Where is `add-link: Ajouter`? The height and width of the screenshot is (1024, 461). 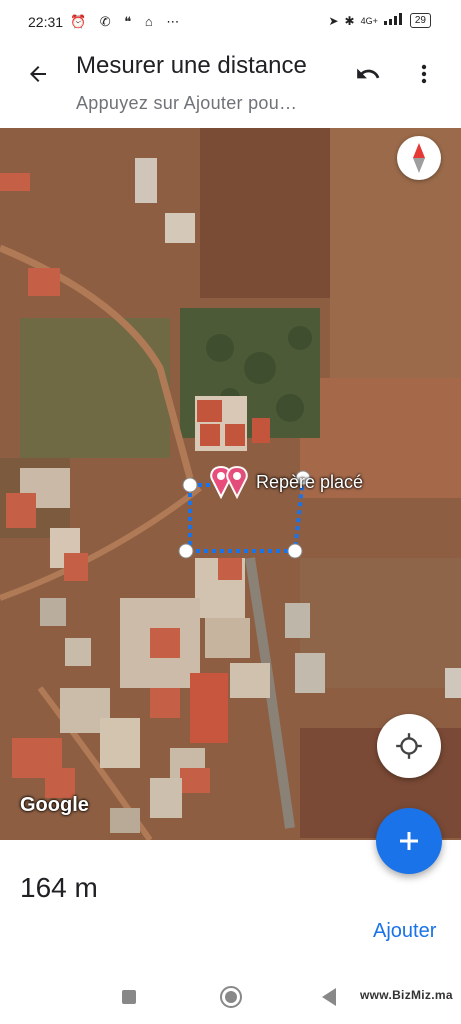 add-link: Ajouter is located at coordinates (404, 931).